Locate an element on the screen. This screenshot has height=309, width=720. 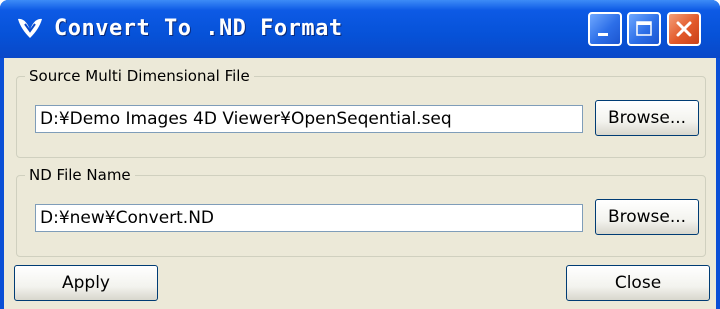
nd-file-path-input: D:¥new¥Convert.ND is located at coordinates (309, 218).